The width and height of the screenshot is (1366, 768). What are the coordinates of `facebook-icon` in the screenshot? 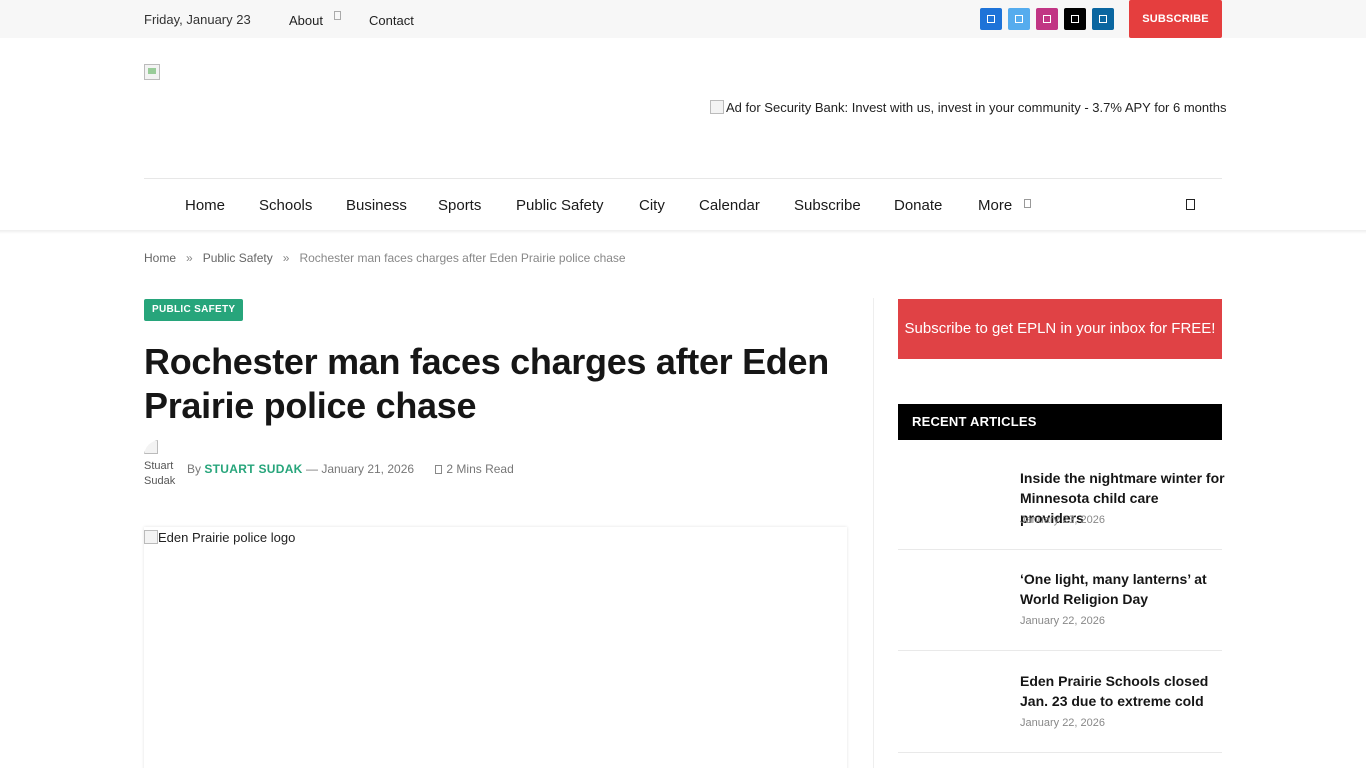 It's located at (991, 19).